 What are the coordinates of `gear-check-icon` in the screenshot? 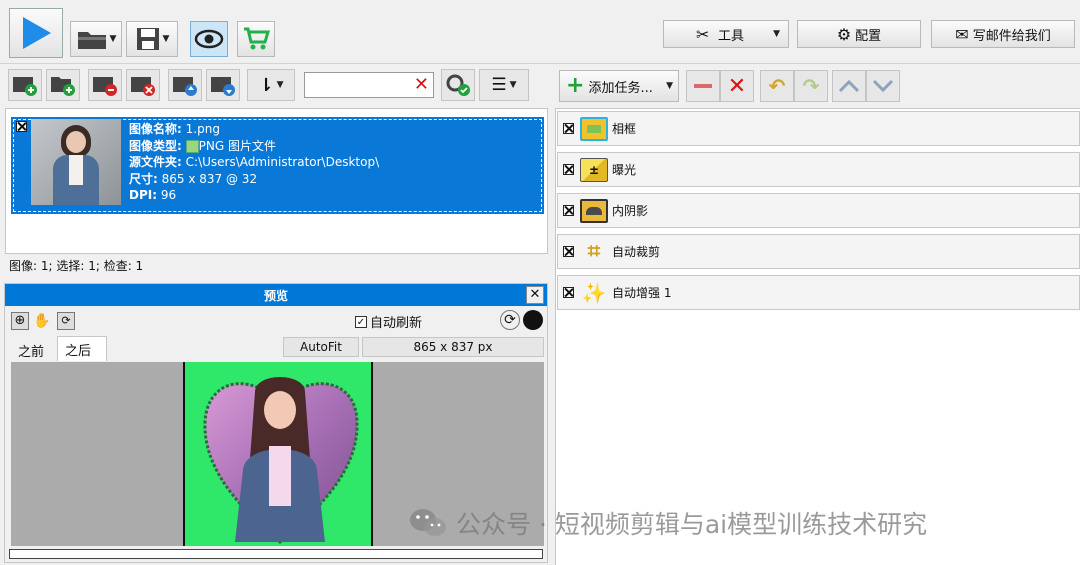 It's located at (458, 85).